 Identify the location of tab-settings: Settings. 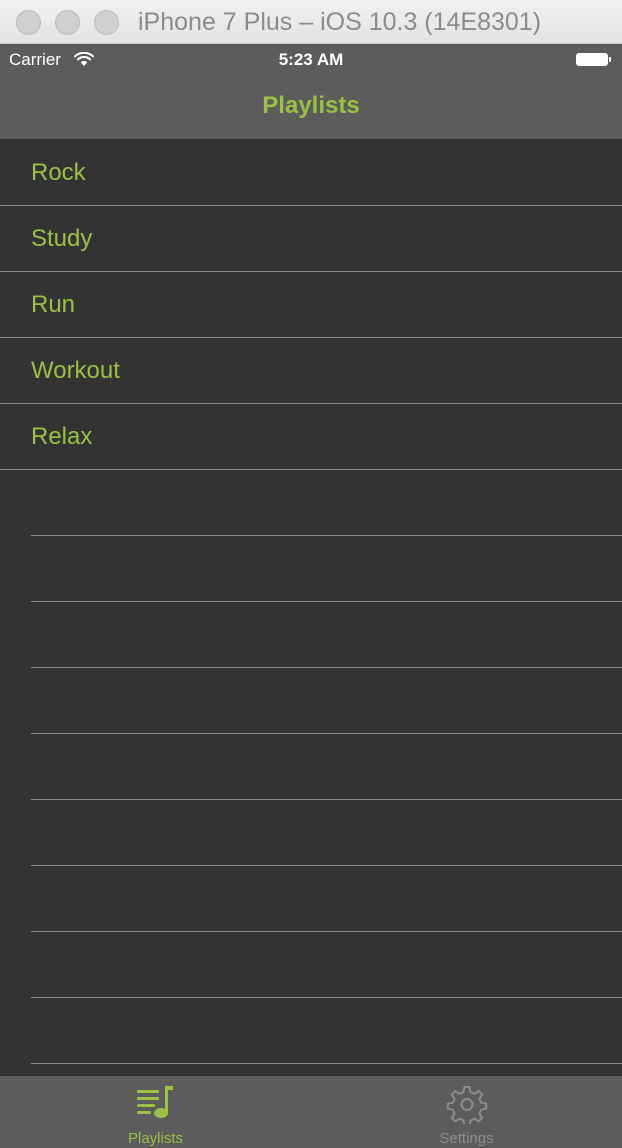
(466, 1112).